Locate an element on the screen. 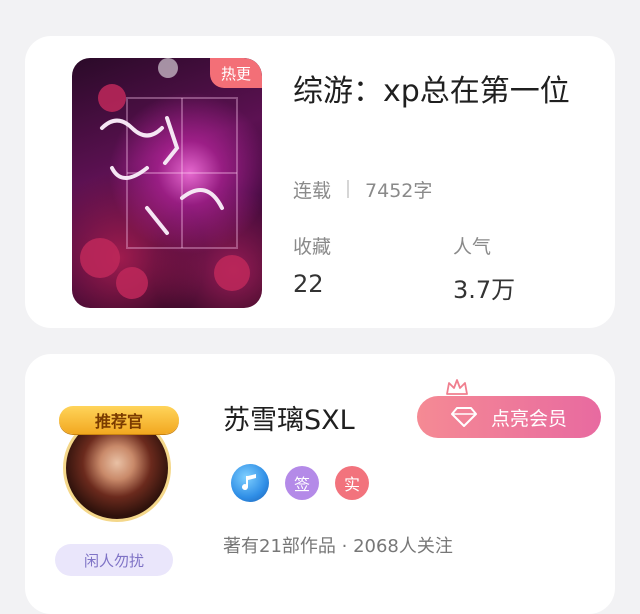  popularity-label: 人气 is located at coordinates (472, 247).